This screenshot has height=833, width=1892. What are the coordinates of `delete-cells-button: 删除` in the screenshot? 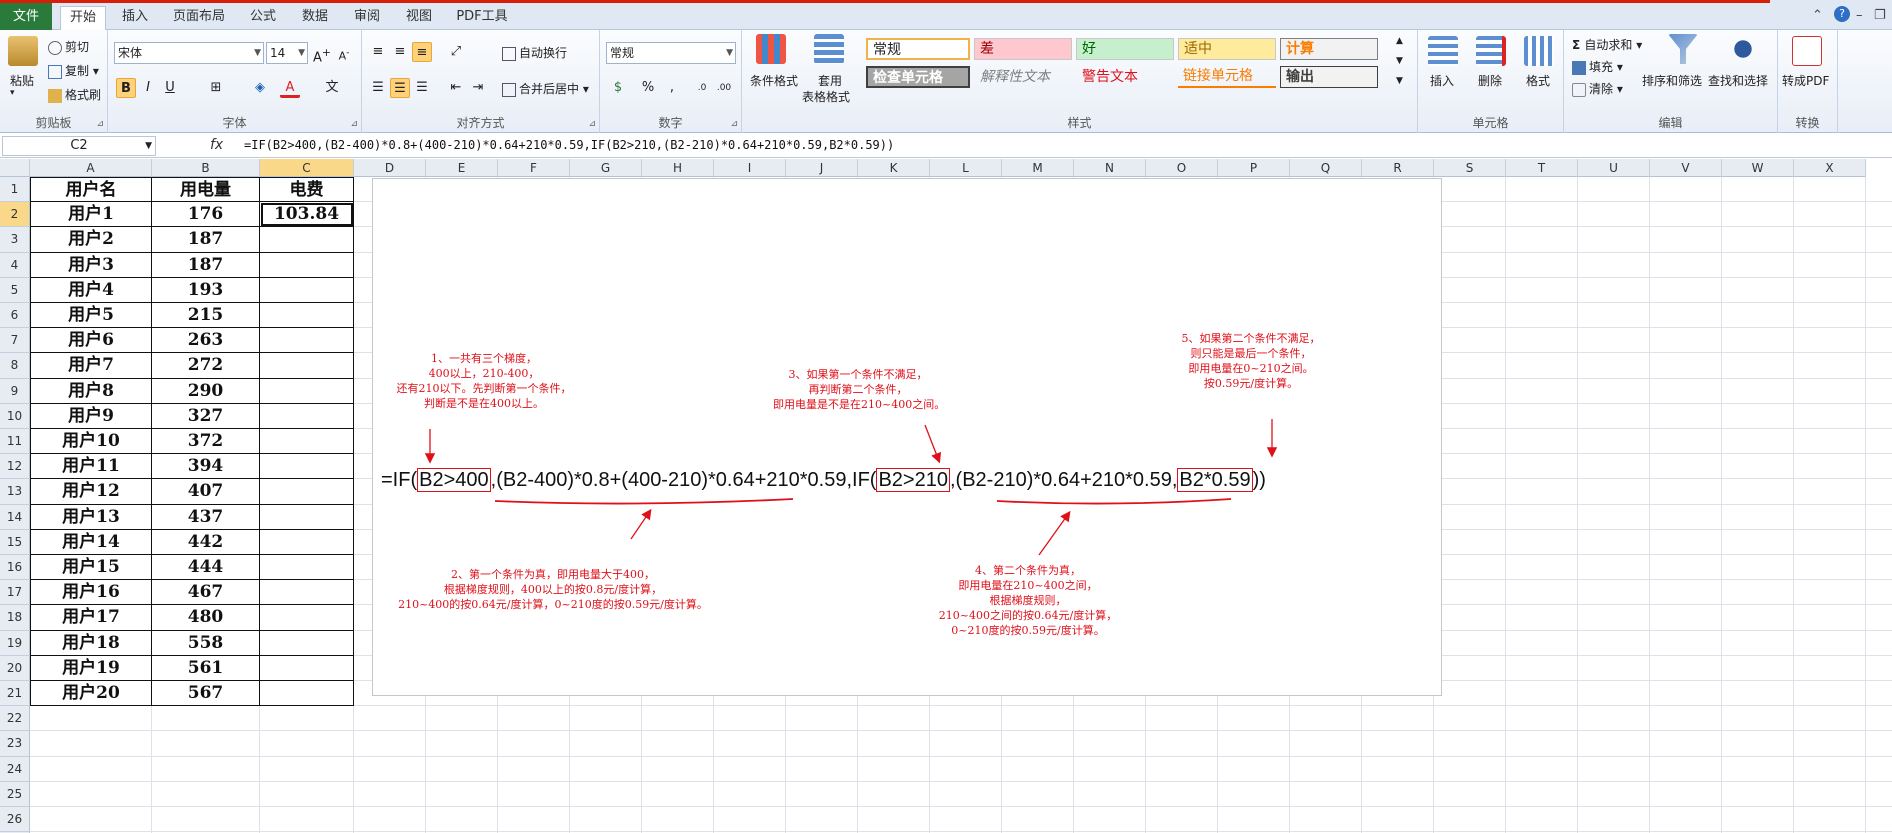 It's located at (1490, 80).